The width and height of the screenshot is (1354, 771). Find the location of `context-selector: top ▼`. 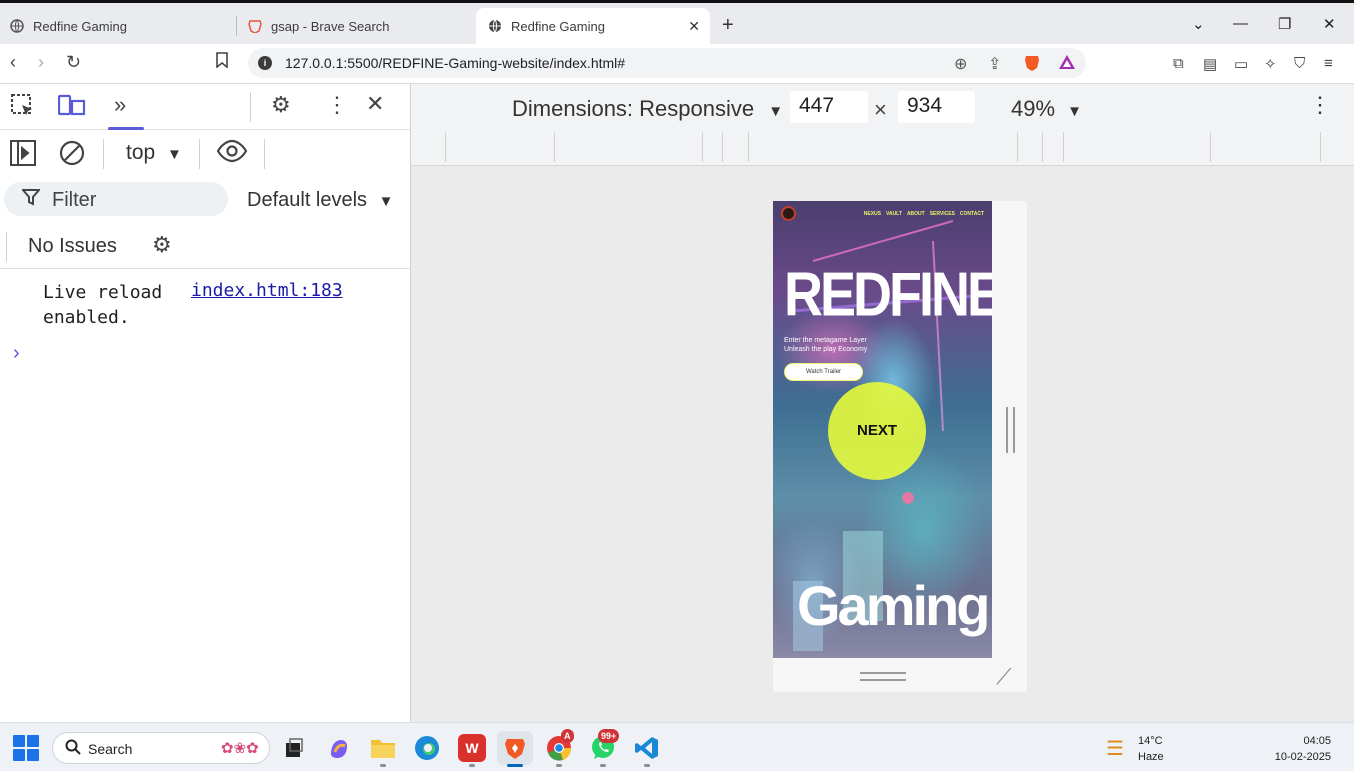

context-selector: top ▼ is located at coordinates (154, 153).